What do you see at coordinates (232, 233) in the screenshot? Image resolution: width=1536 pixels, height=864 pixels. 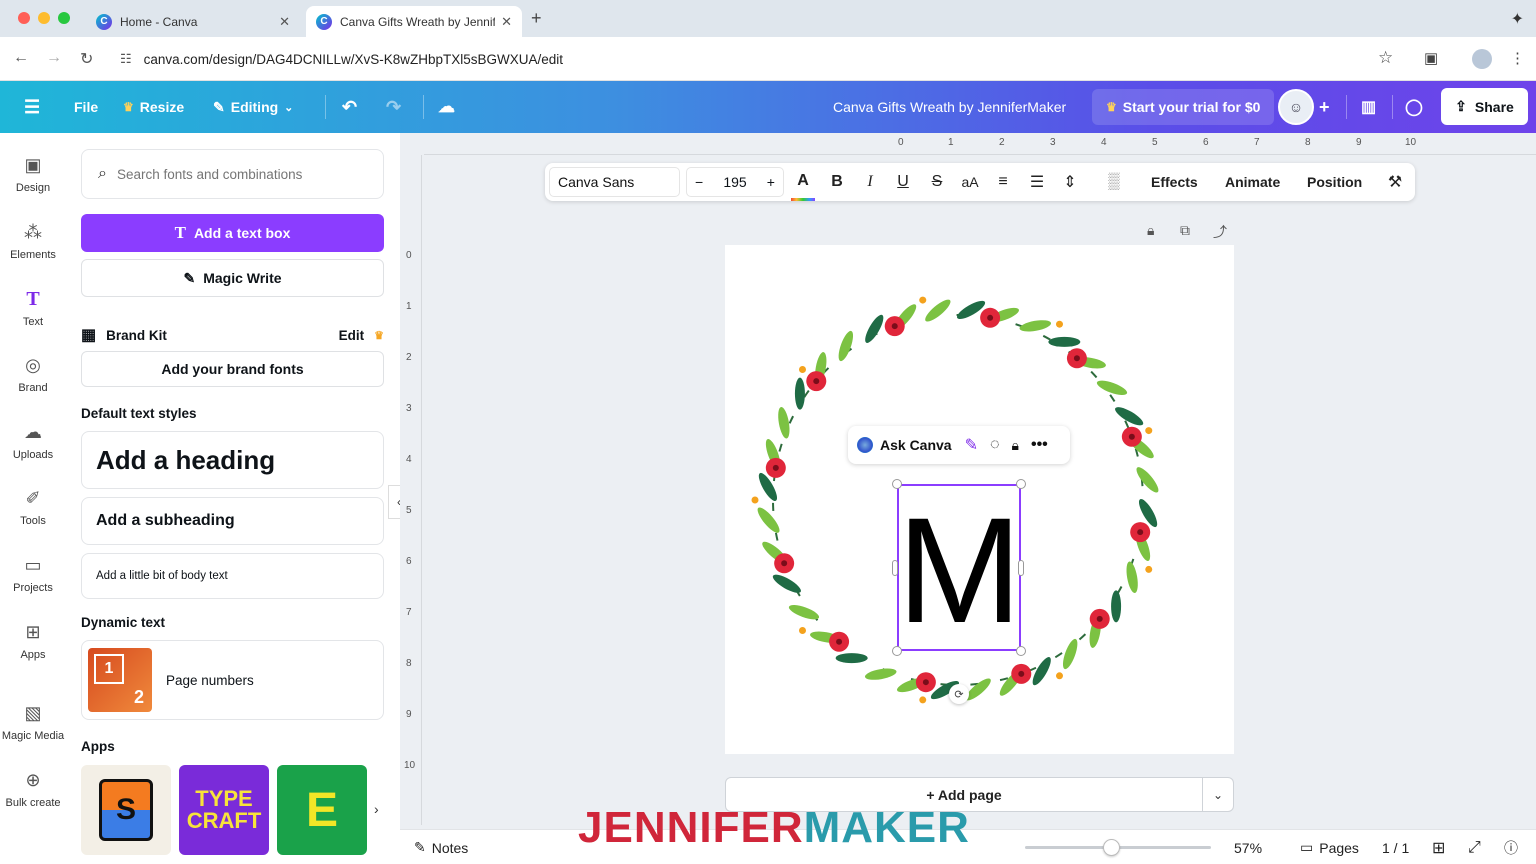 I see `add-text-box-button: T Add a text box` at bounding box center [232, 233].